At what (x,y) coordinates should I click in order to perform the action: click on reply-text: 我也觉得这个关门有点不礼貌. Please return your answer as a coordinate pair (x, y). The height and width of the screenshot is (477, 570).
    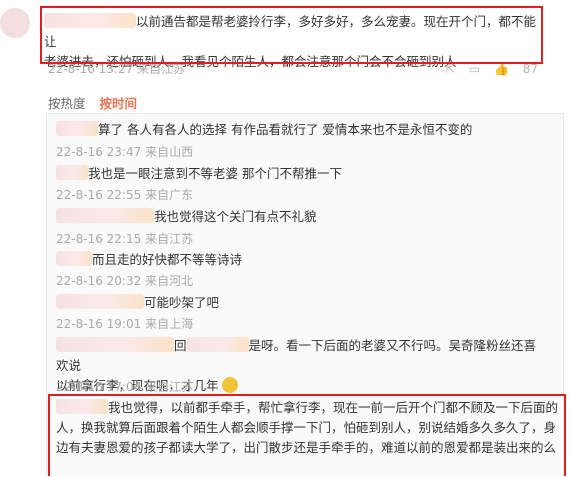
    Looking at the image, I should click on (235, 216).